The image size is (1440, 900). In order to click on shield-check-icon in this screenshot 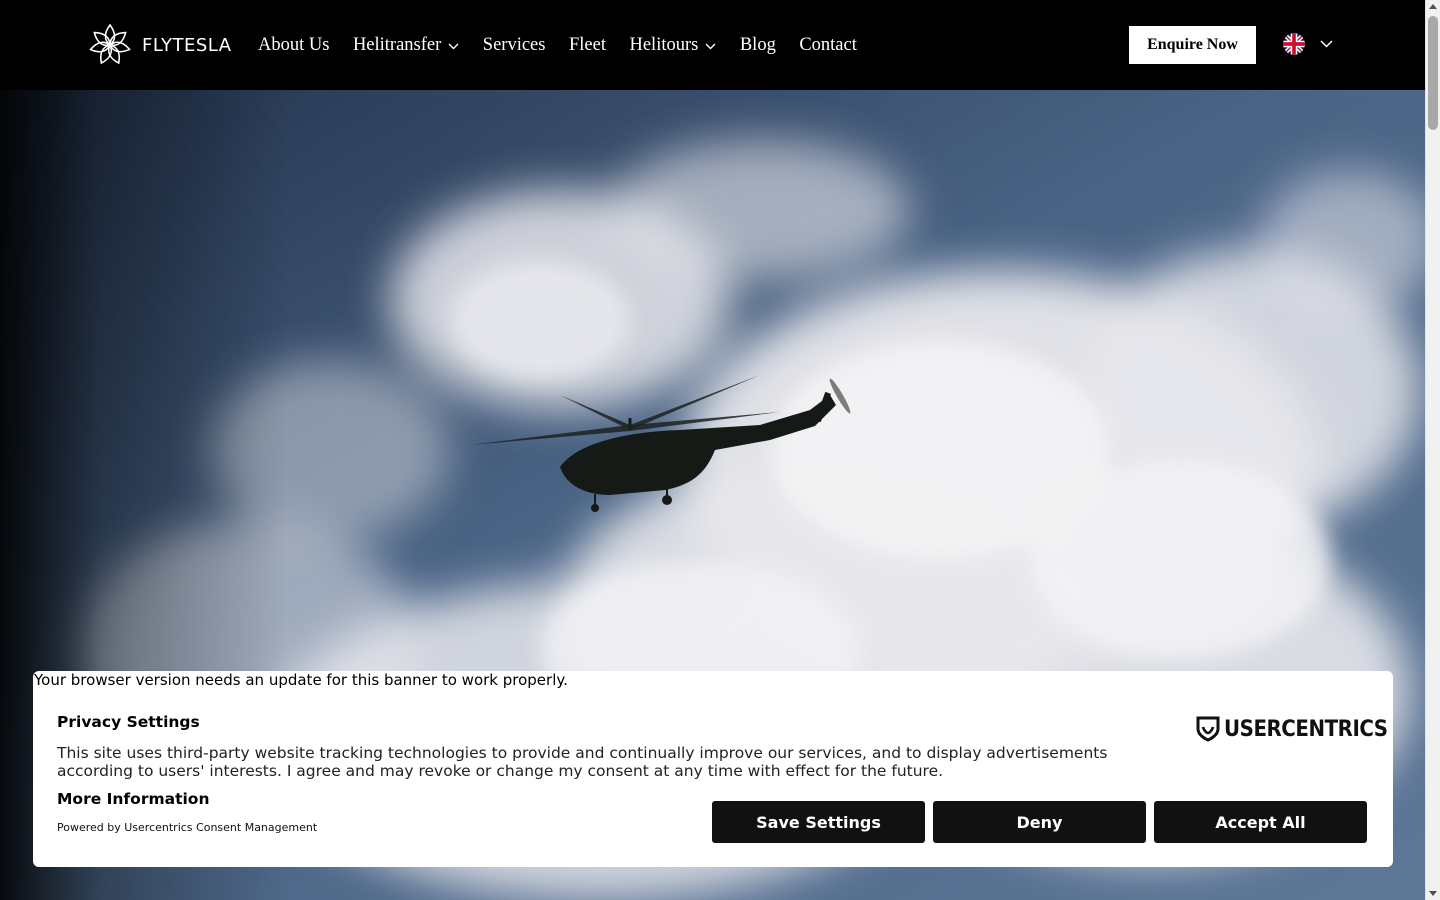, I will do `click(1208, 729)`.